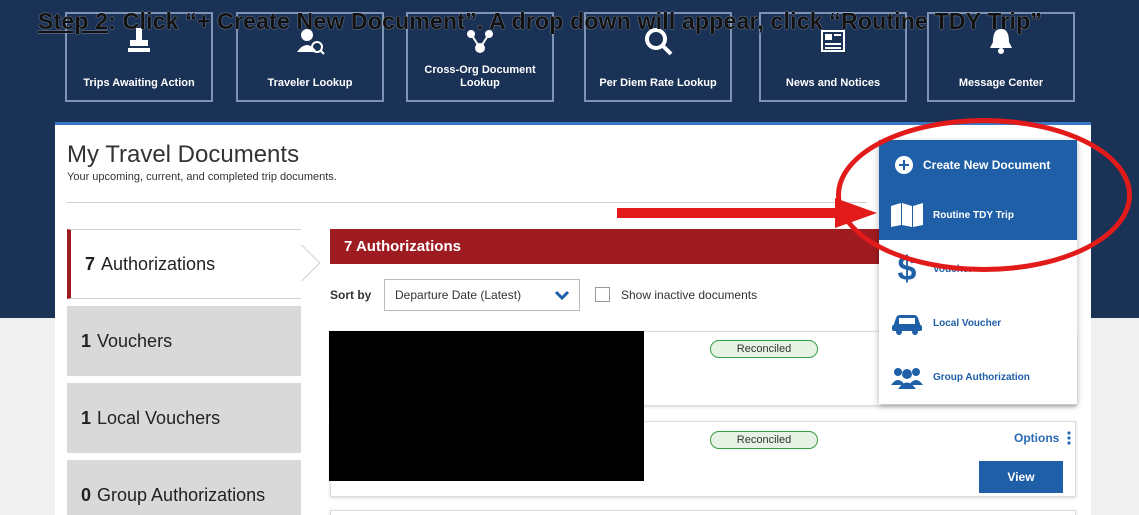 This screenshot has width=1139, height=515. Describe the element at coordinates (1001, 83) in the screenshot. I see `tile-label: Message Center` at that location.